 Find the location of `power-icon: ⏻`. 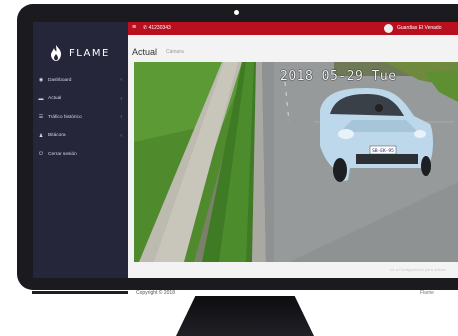

power-icon: ⏻ is located at coordinates (41, 154).